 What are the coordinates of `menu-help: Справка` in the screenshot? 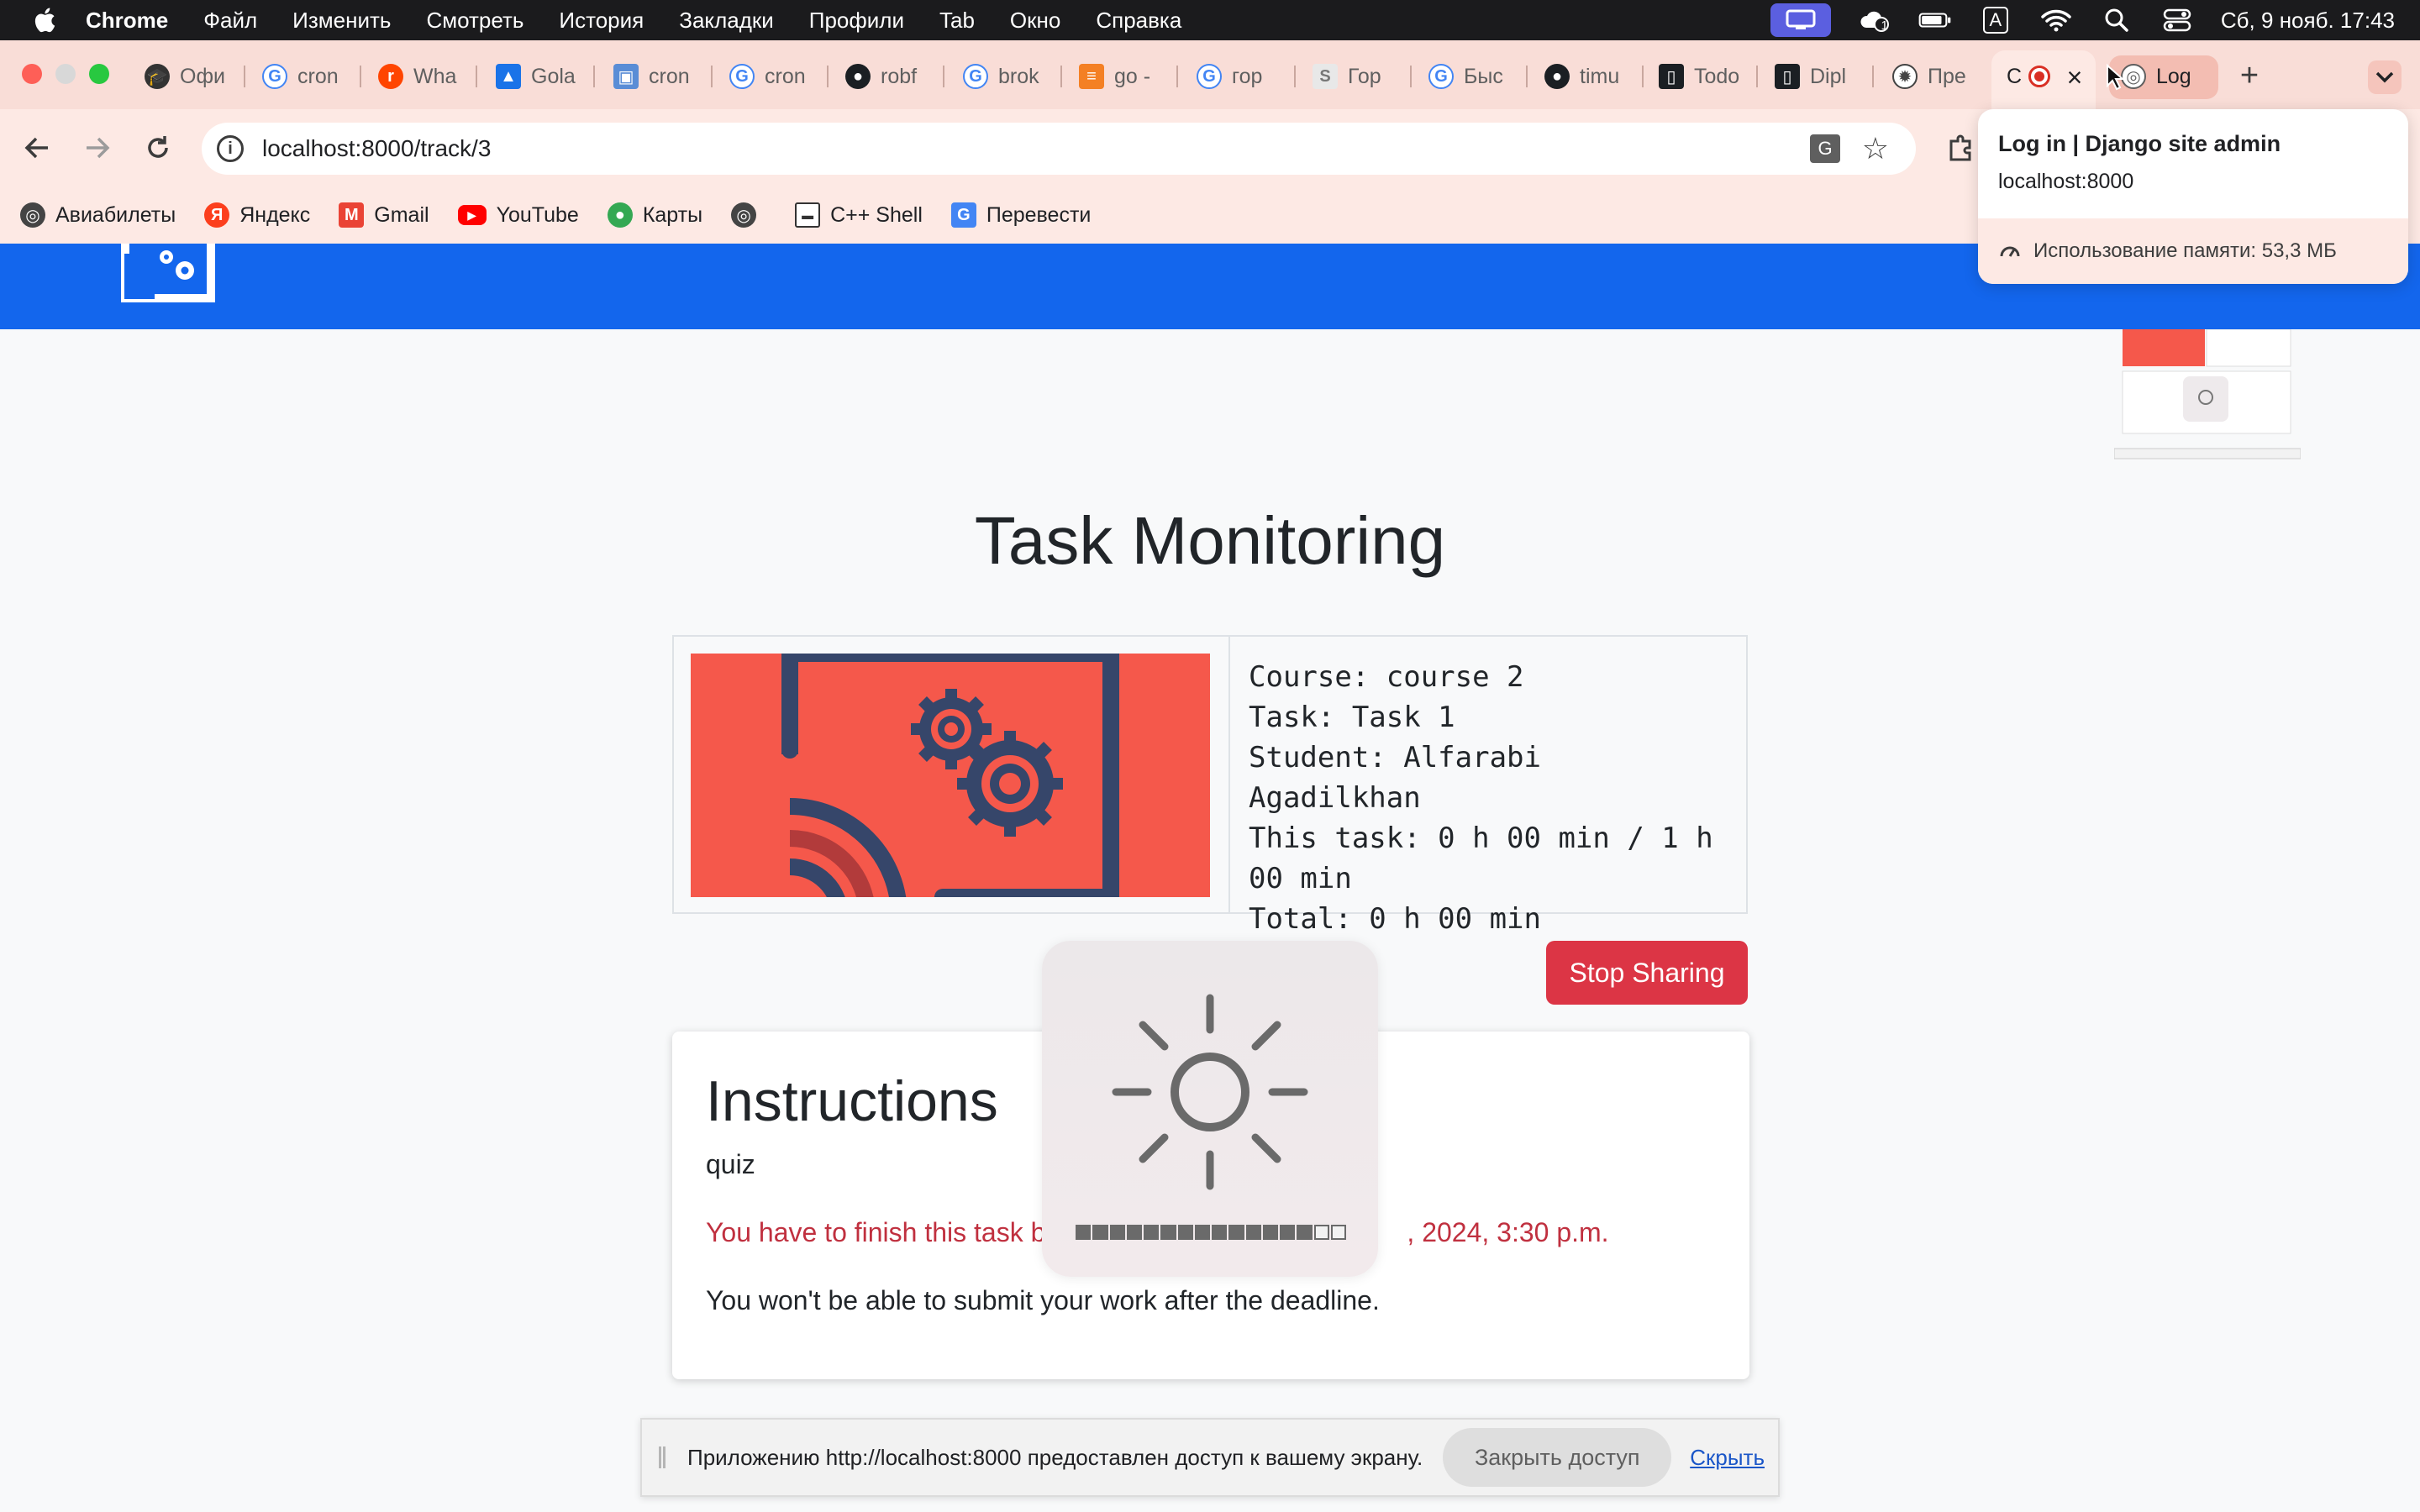 It's located at (1138, 21).